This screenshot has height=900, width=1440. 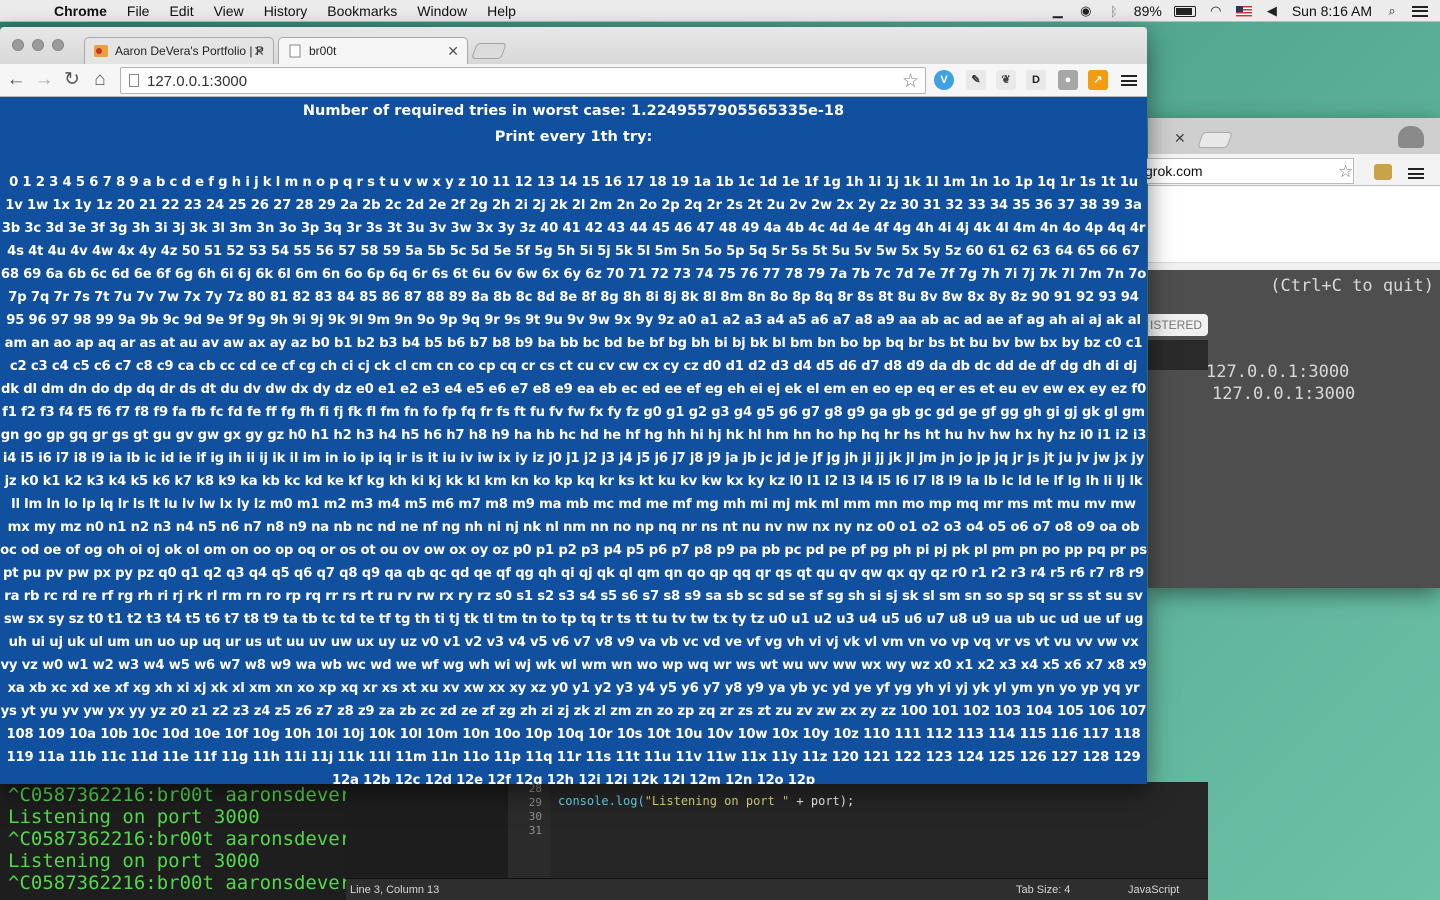 What do you see at coordinates (822, 801) in the screenshot?
I see `code-rest: + port);` at bounding box center [822, 801].